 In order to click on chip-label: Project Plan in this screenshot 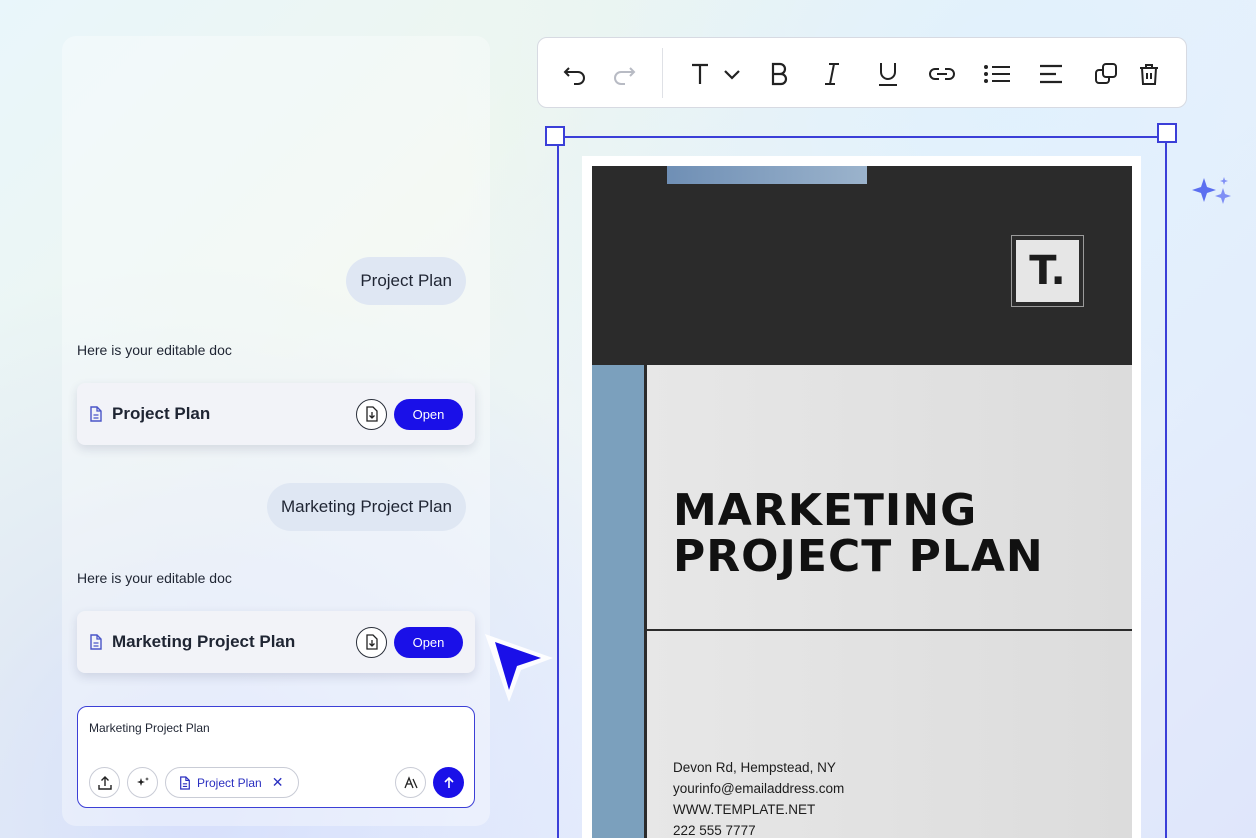, I will do `click(229, 782)`.